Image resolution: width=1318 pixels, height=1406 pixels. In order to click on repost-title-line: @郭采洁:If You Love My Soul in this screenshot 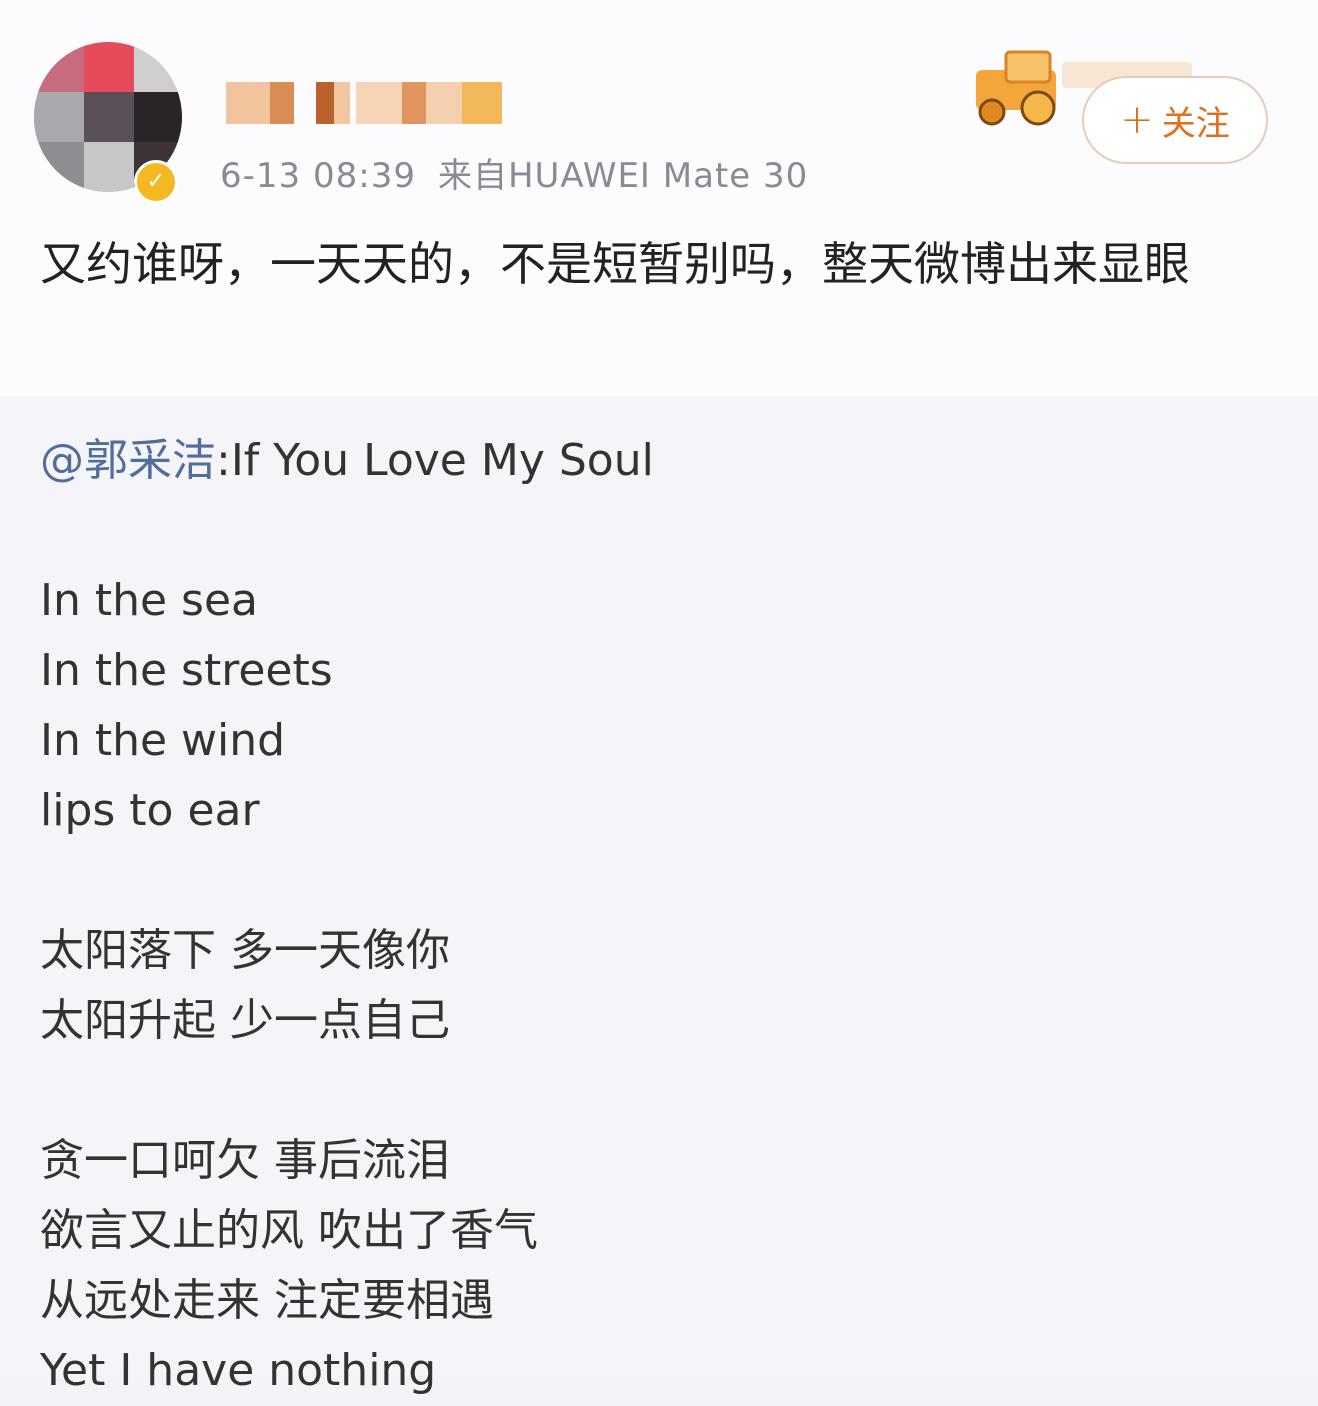, I will do `click(660, 461)`.